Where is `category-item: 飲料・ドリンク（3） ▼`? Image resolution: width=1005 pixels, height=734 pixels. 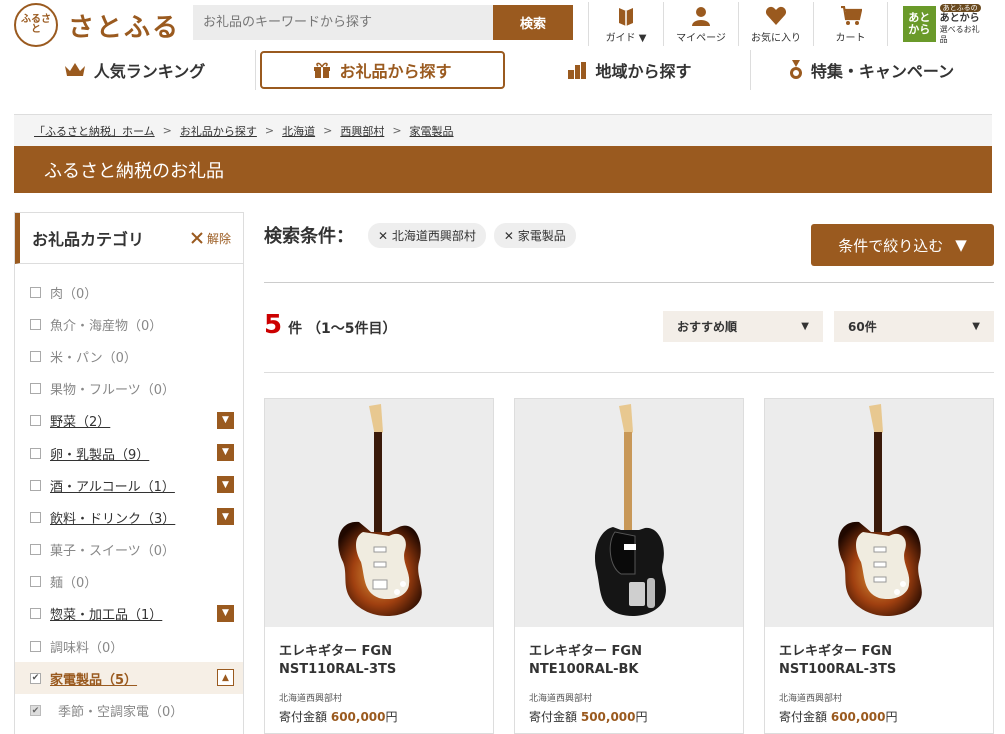
category-item: 飲料・ドリンク（3） ▼ is located at coordinates (129, 517).